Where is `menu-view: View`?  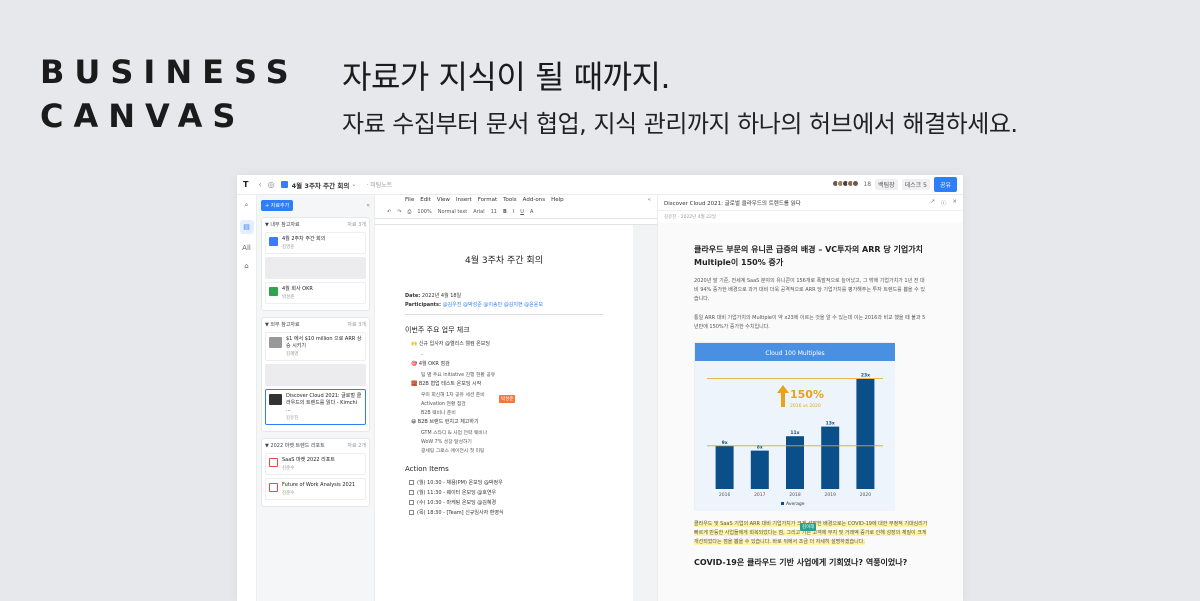 menu-view: View is located at coordinates (443, 200).